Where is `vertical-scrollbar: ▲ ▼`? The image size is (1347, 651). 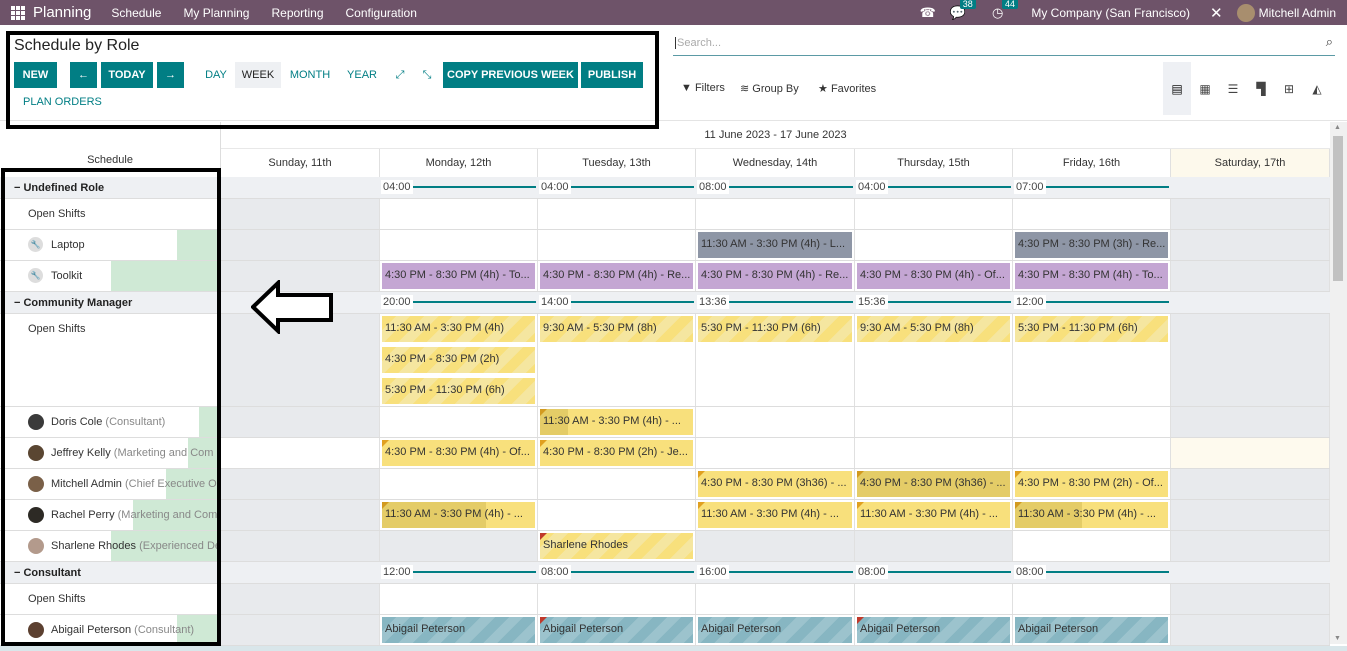
vertical-scrollbar: ▲ ▼ is located at coordinates (1338, 383).